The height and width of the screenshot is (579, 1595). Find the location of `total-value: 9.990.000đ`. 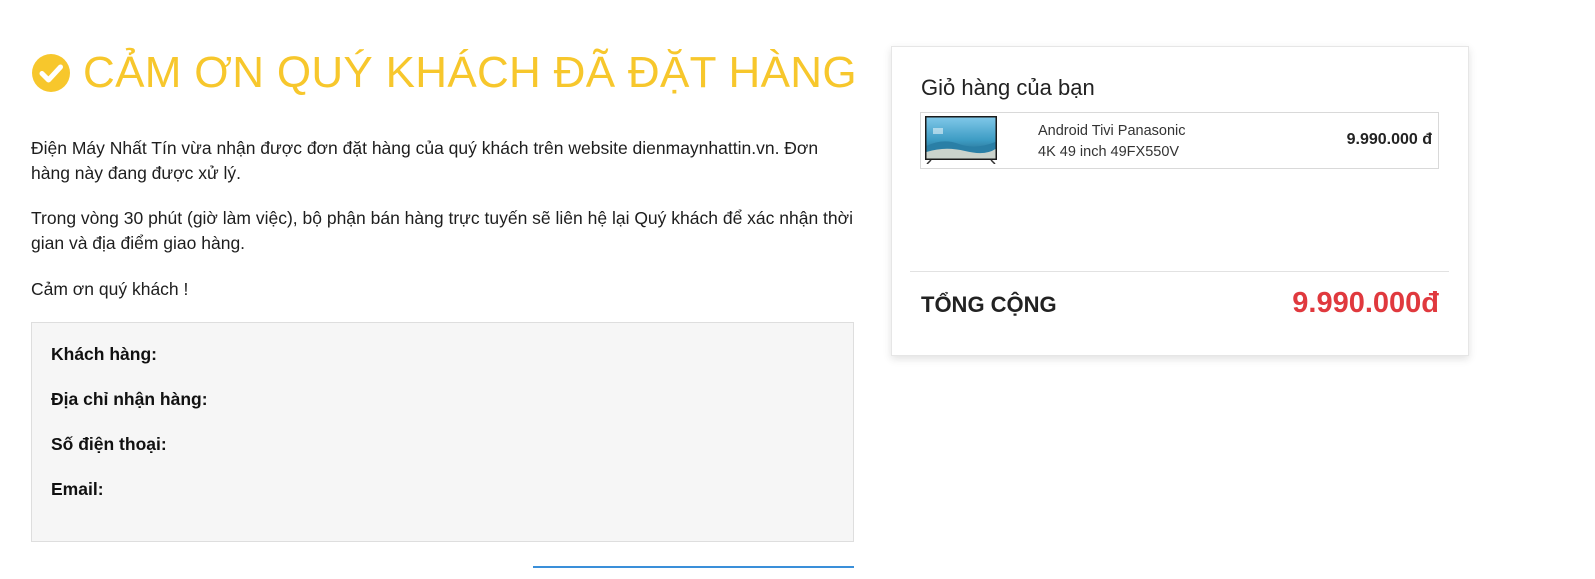

total-value: 9.990.000đ is located at coordinates (1365, 303).